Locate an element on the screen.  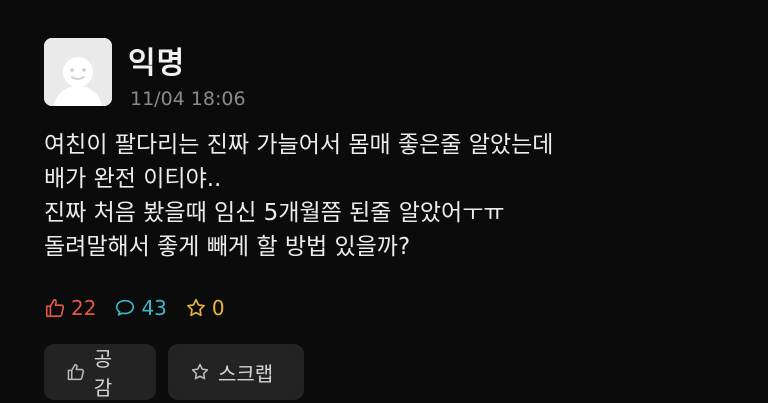
post-body-line: 여친이 팔다리는 진짜 가늘어서 몸매 좋은줄 알았는데 is located at coordinates (299, 145).